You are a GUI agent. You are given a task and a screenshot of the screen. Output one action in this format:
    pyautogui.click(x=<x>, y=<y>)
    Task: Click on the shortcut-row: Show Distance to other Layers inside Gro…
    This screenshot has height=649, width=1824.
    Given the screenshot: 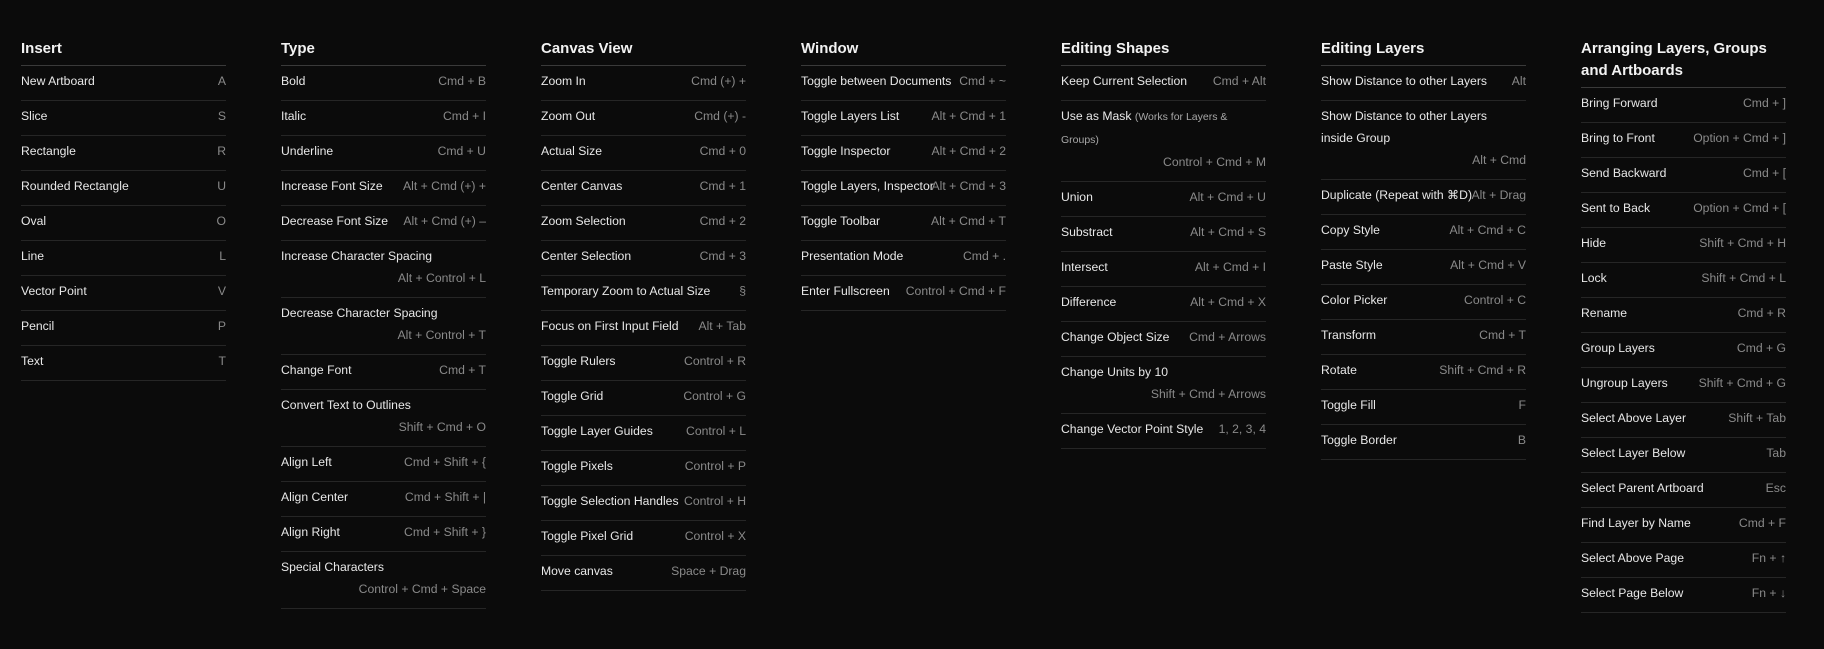 What is the action you would take?
    pyautogui.click(x=1423, y=140)
    